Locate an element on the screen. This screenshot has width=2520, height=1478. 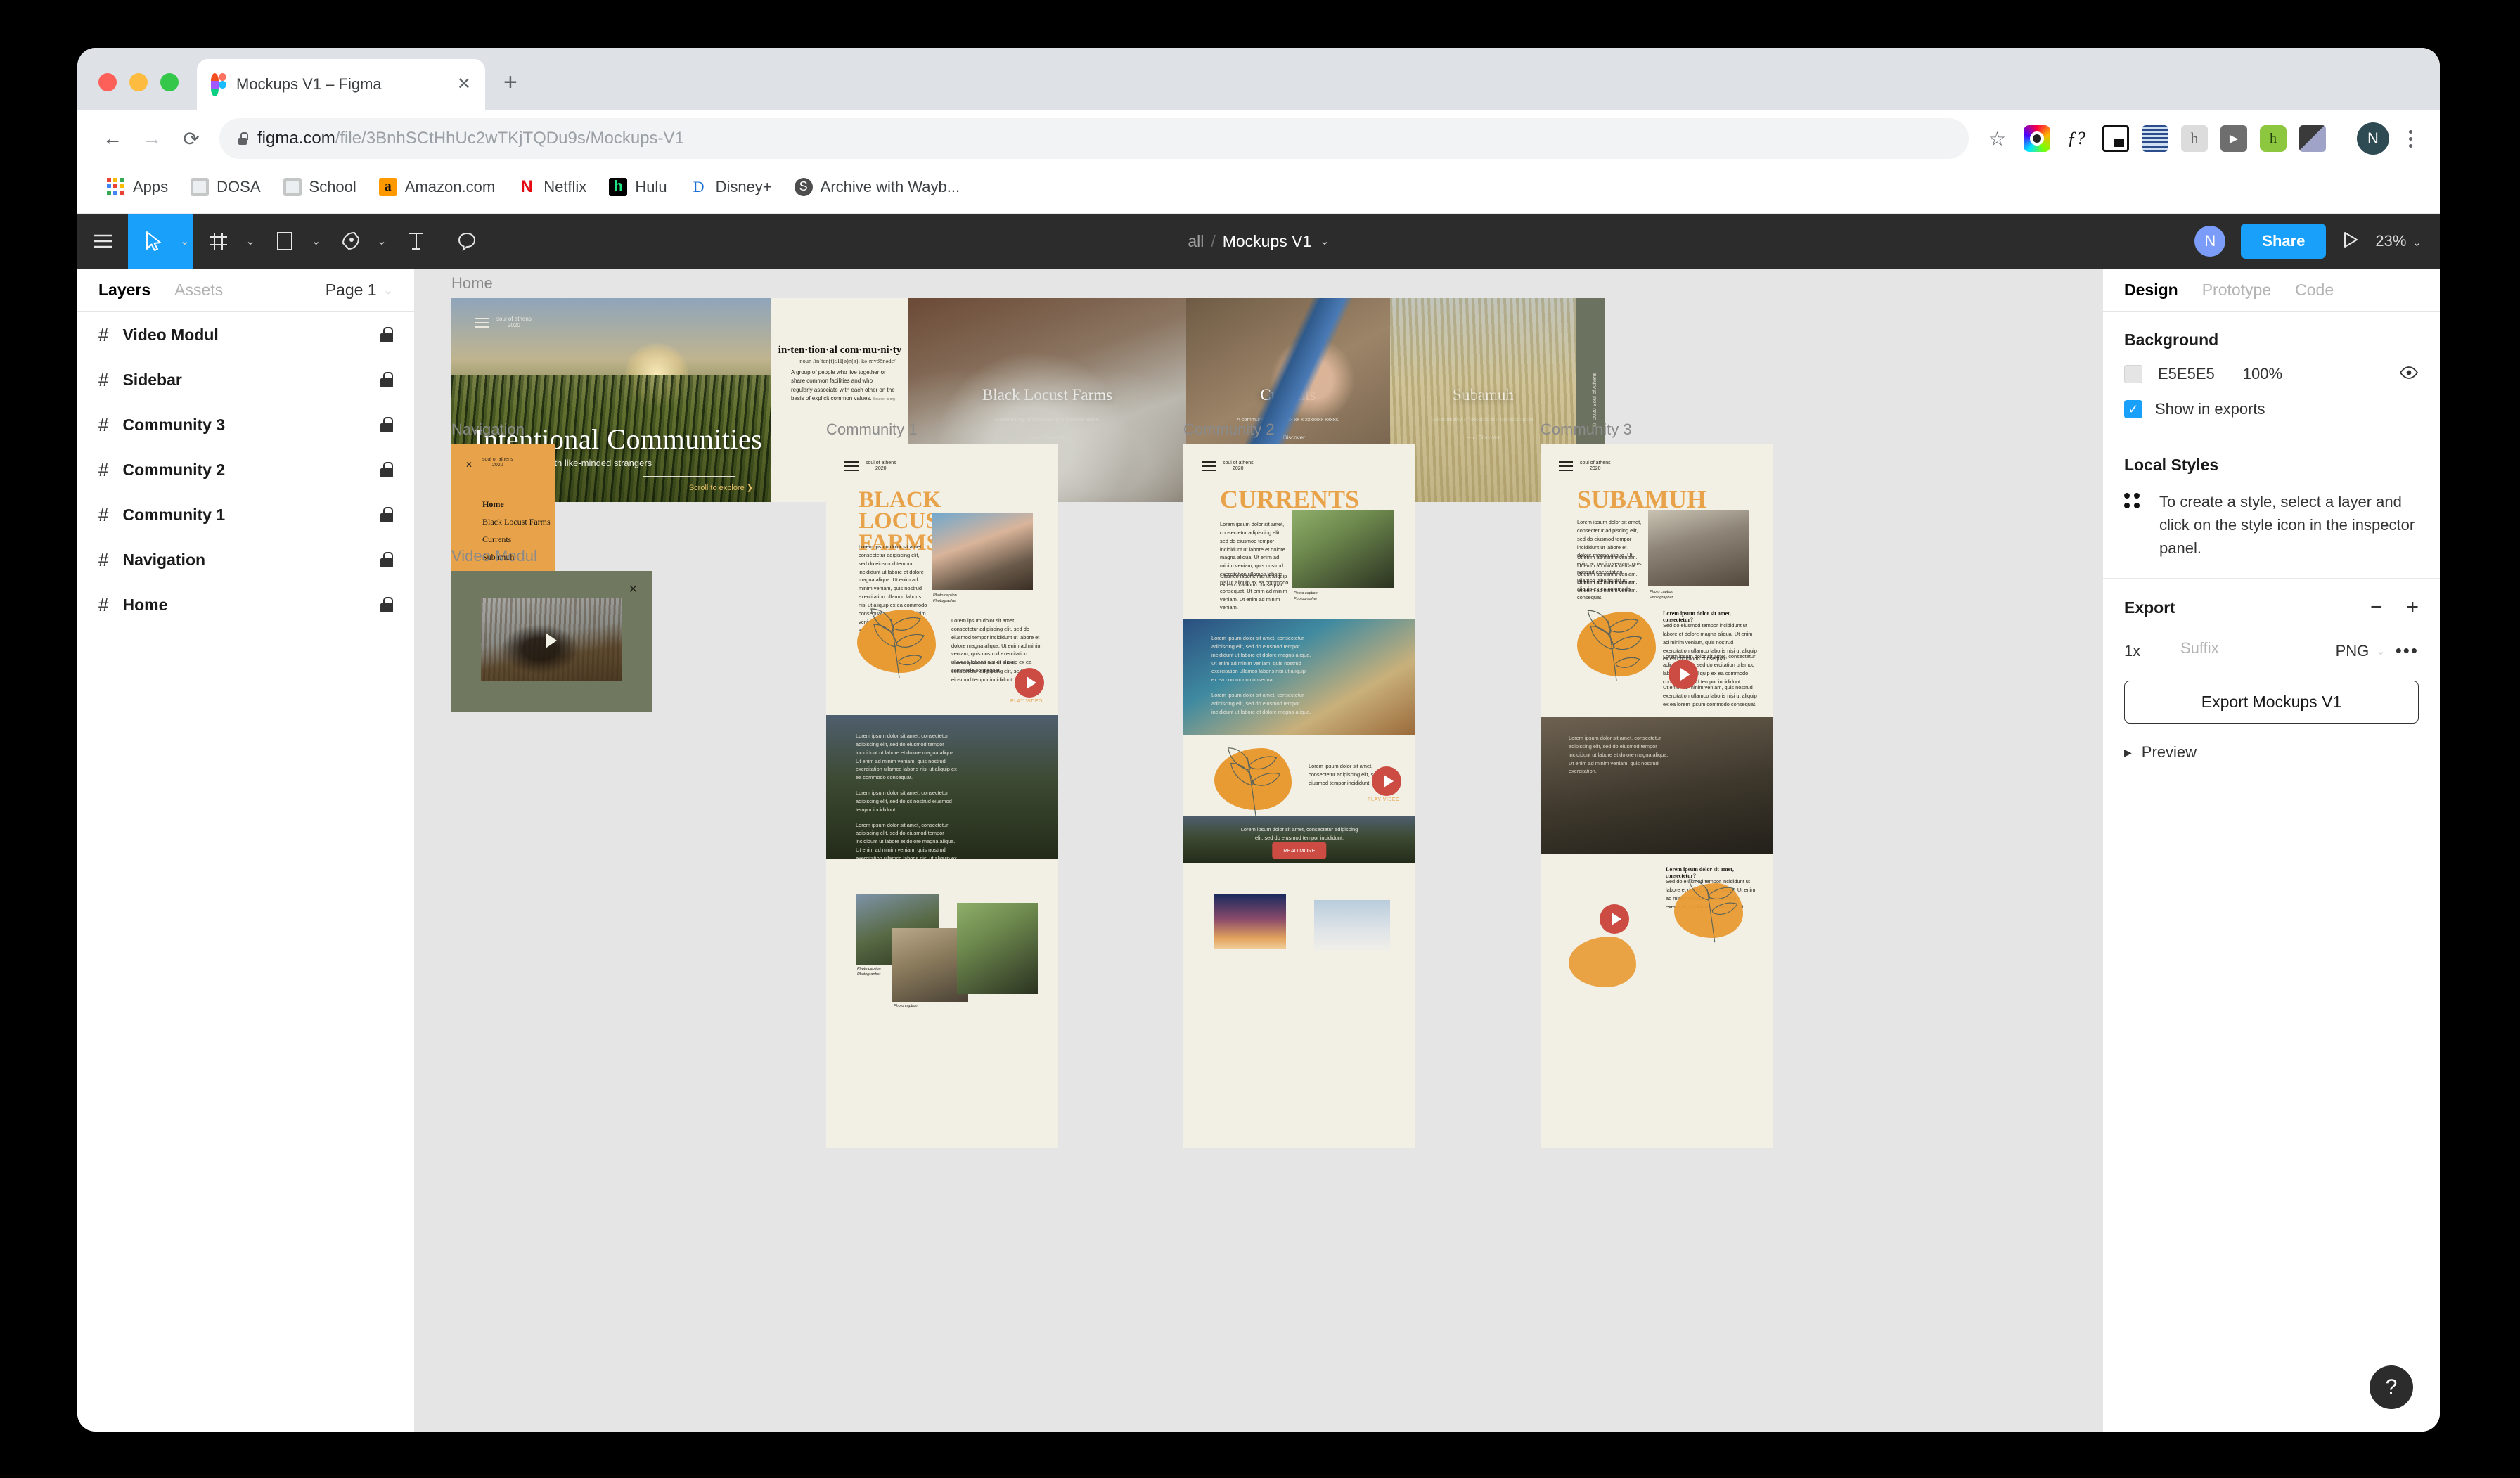
hypothesis-icon: h is located at coordinates (2273, 138).